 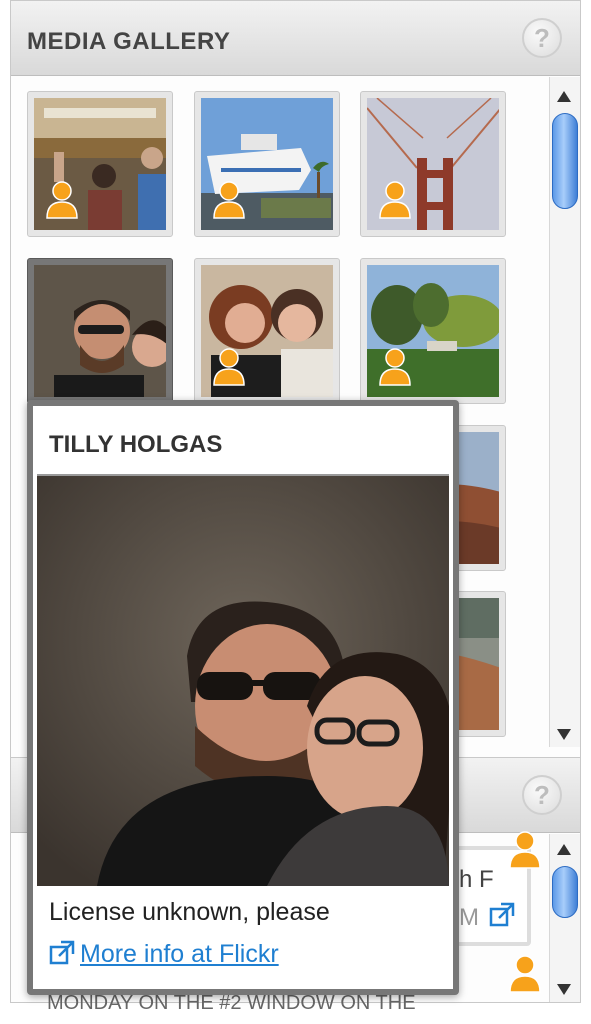 I want to click on feed-partial-bottom-text: MONDAY ON THE #2 WINDOW ON THE, so click(x=231, y=1003).